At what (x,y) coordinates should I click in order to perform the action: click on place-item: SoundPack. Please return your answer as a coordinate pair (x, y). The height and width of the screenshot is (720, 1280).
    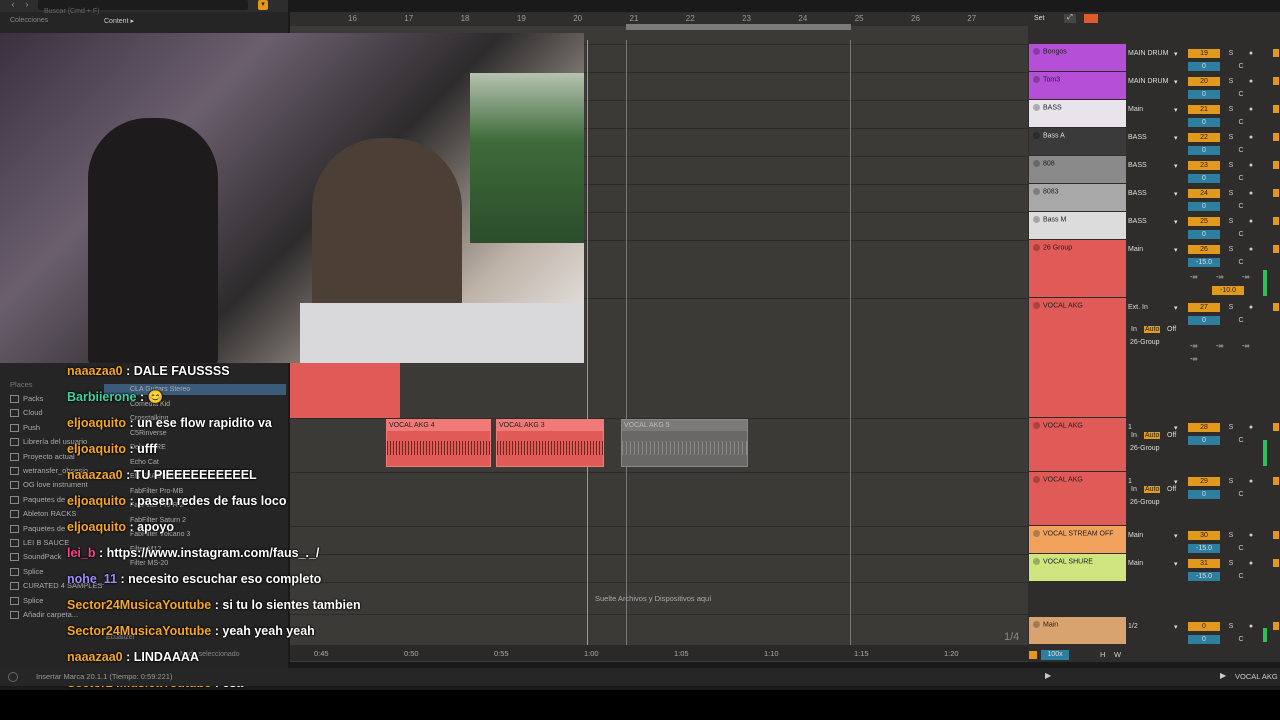
    Looking at the image, I should click on (35, 557).